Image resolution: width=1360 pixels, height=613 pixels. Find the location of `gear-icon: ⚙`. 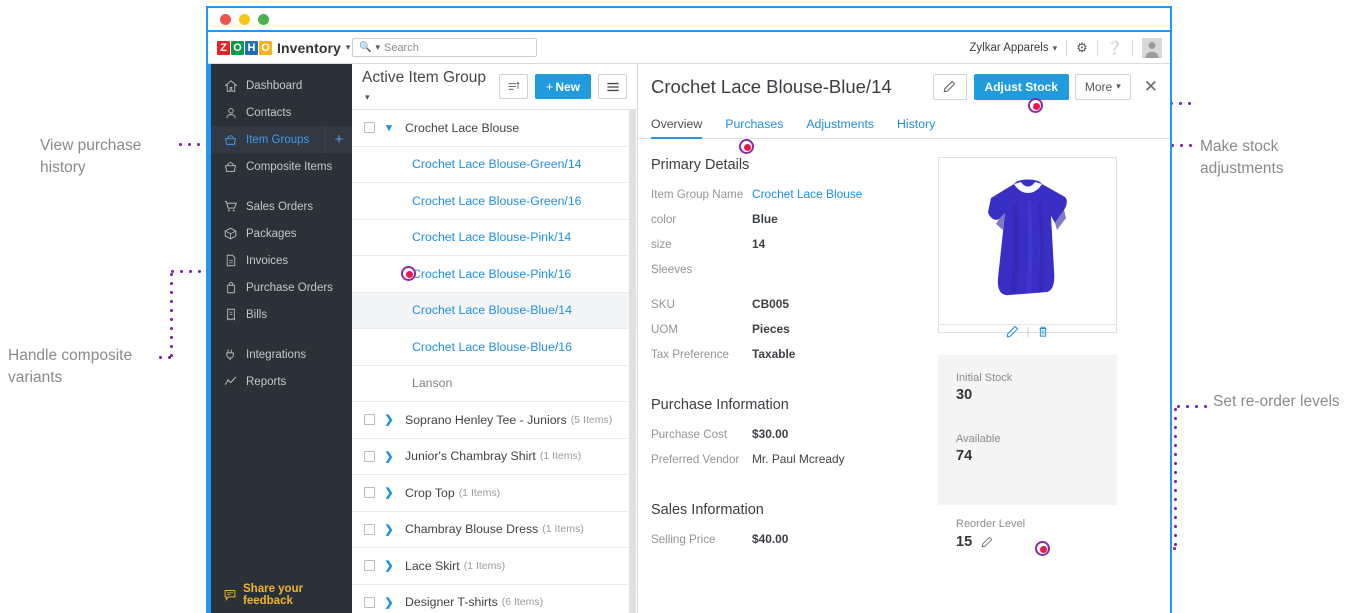

gear-icon: ⚙ is located at coordinates (1082, 48).